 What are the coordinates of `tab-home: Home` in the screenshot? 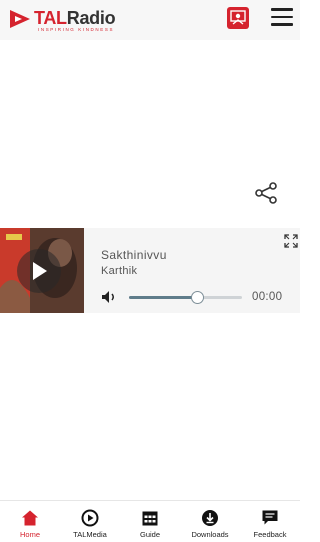 It's located at (30, 521).